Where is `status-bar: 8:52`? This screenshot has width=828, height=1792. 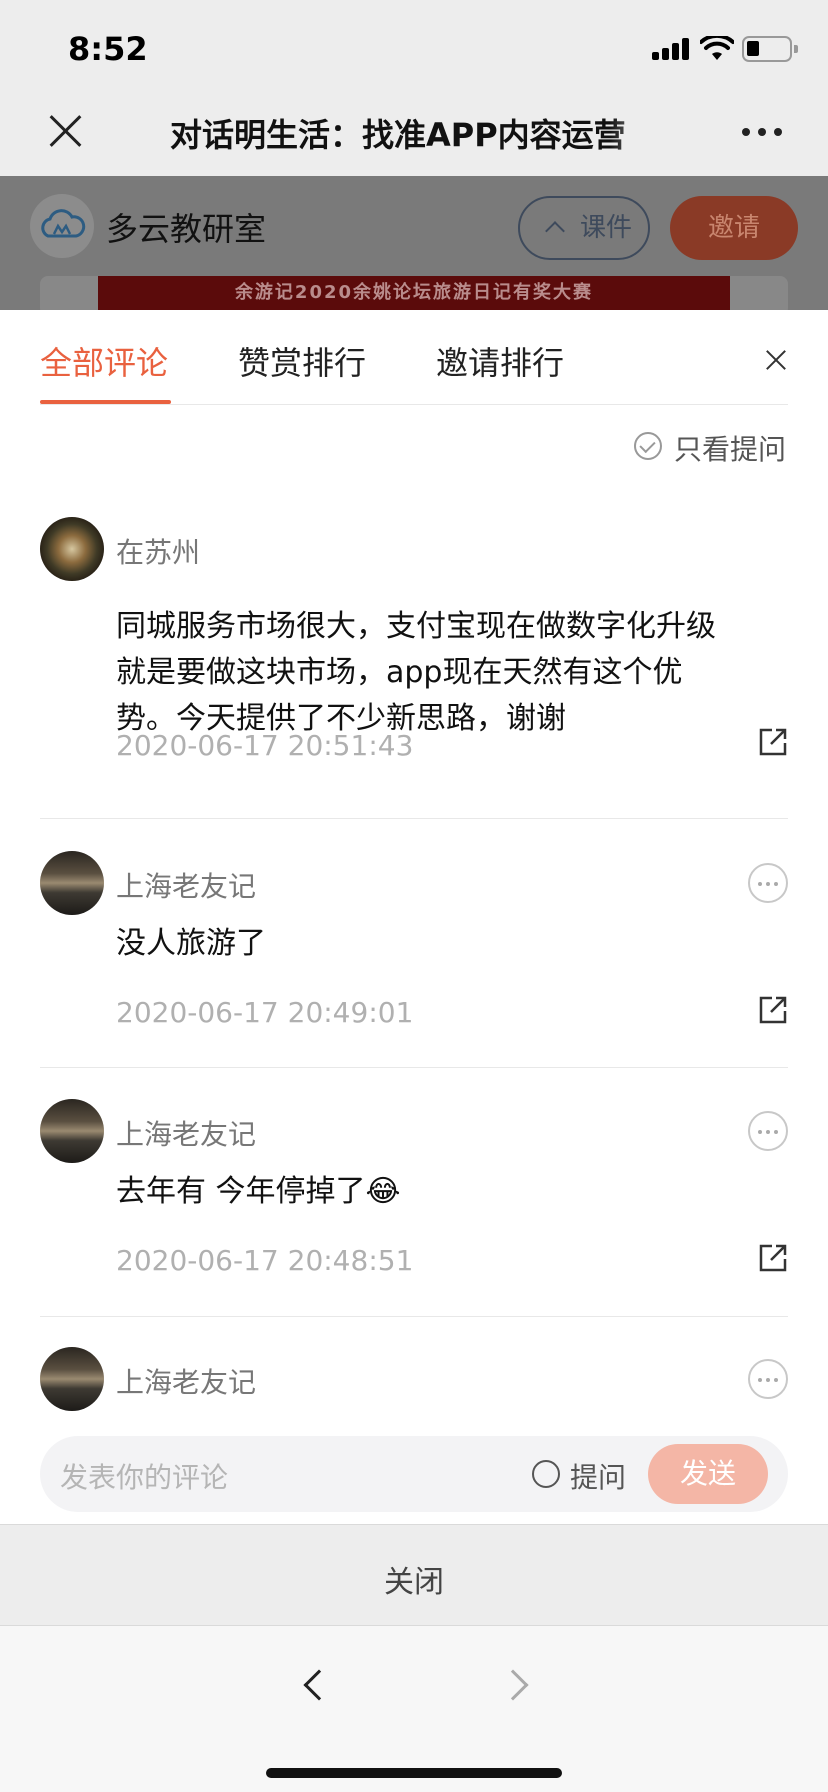
status-bar: 8:52 is located at coordinates (414, 48).